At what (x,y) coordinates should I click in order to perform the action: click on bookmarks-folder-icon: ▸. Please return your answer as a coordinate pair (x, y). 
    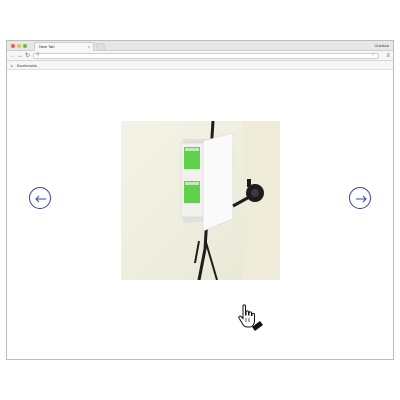
    Looking at the image, I should click on (12, 65).